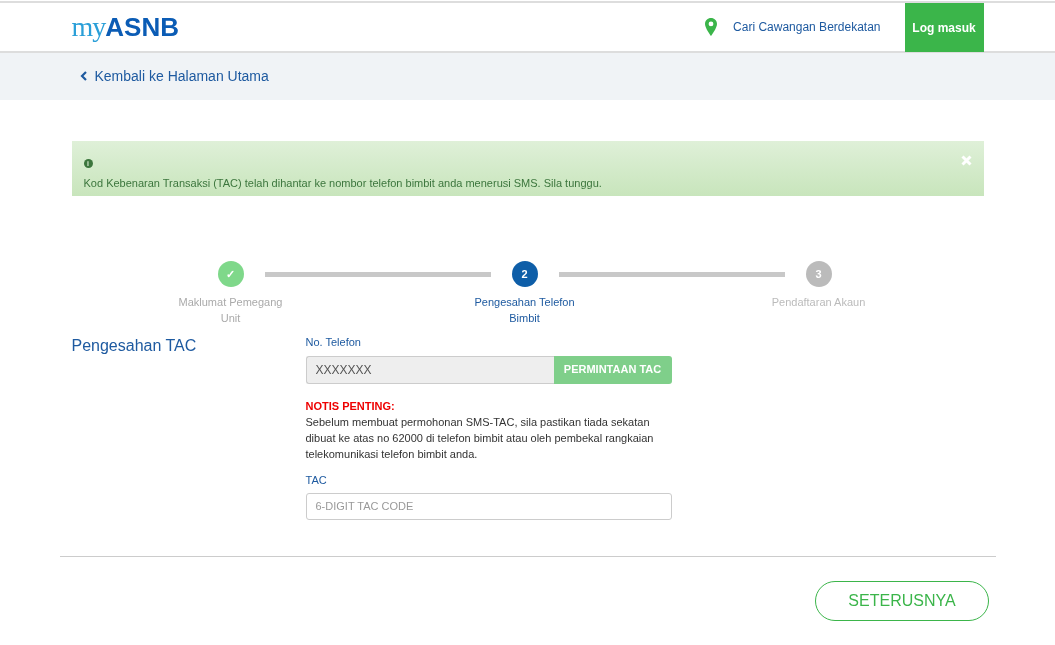  I want to click on step-label: Maklumat Pemegang Unit, so click(230, 310).